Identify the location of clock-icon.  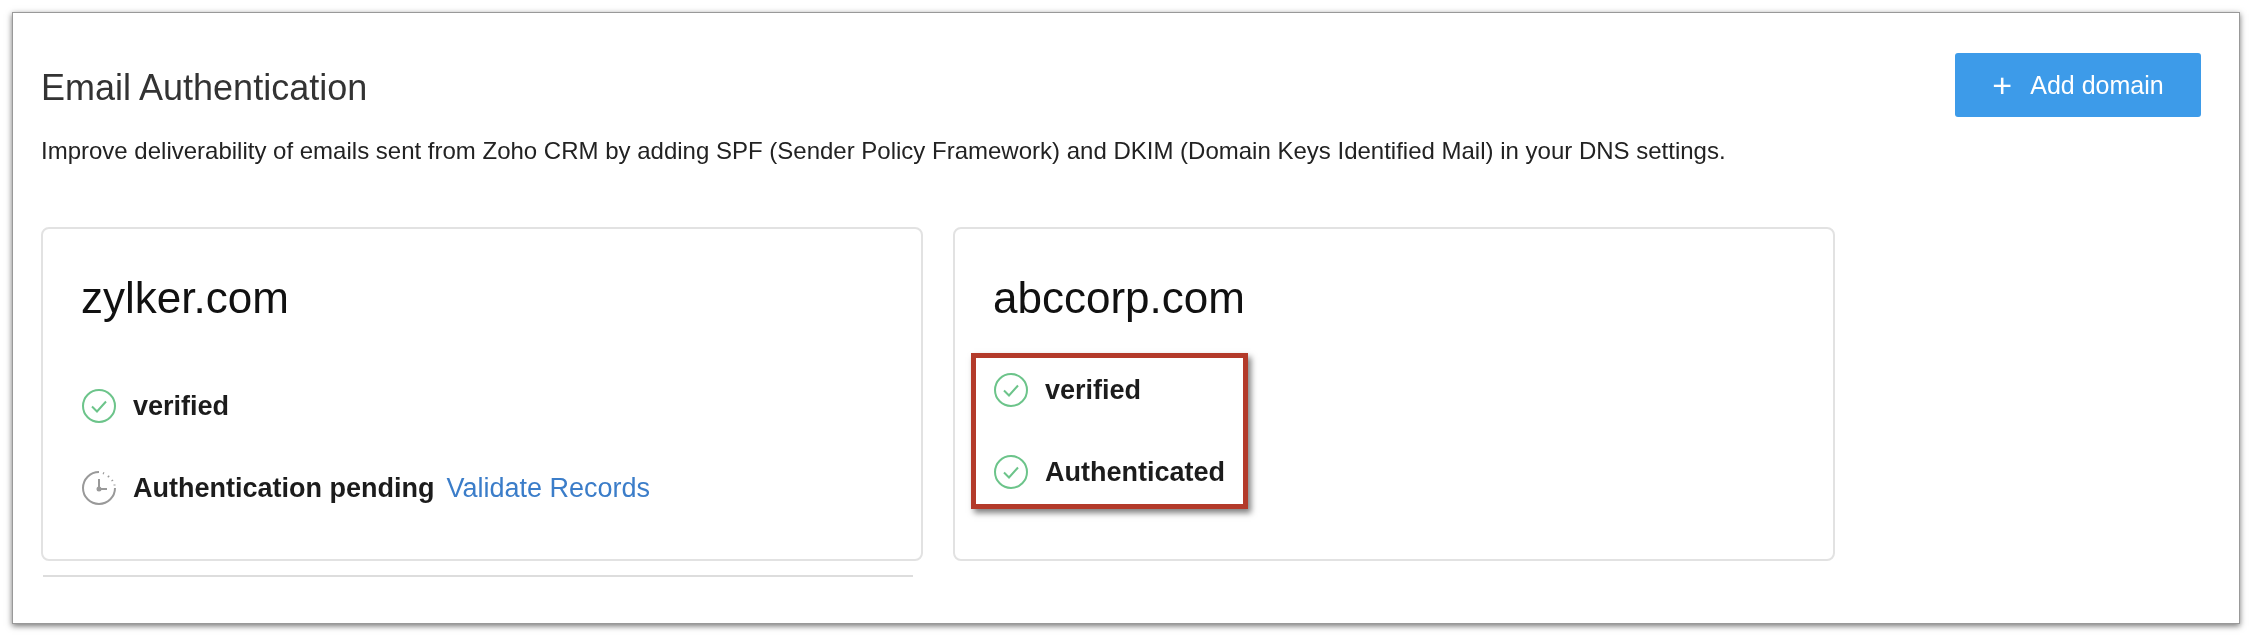
(99, 488).